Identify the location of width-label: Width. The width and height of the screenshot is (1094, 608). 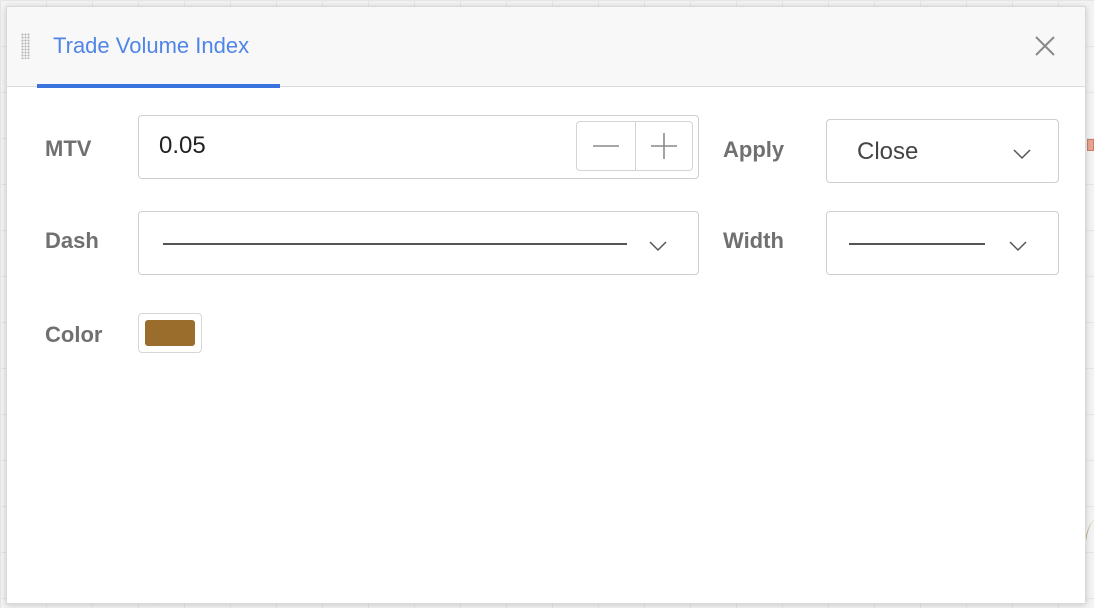
(753, 240).